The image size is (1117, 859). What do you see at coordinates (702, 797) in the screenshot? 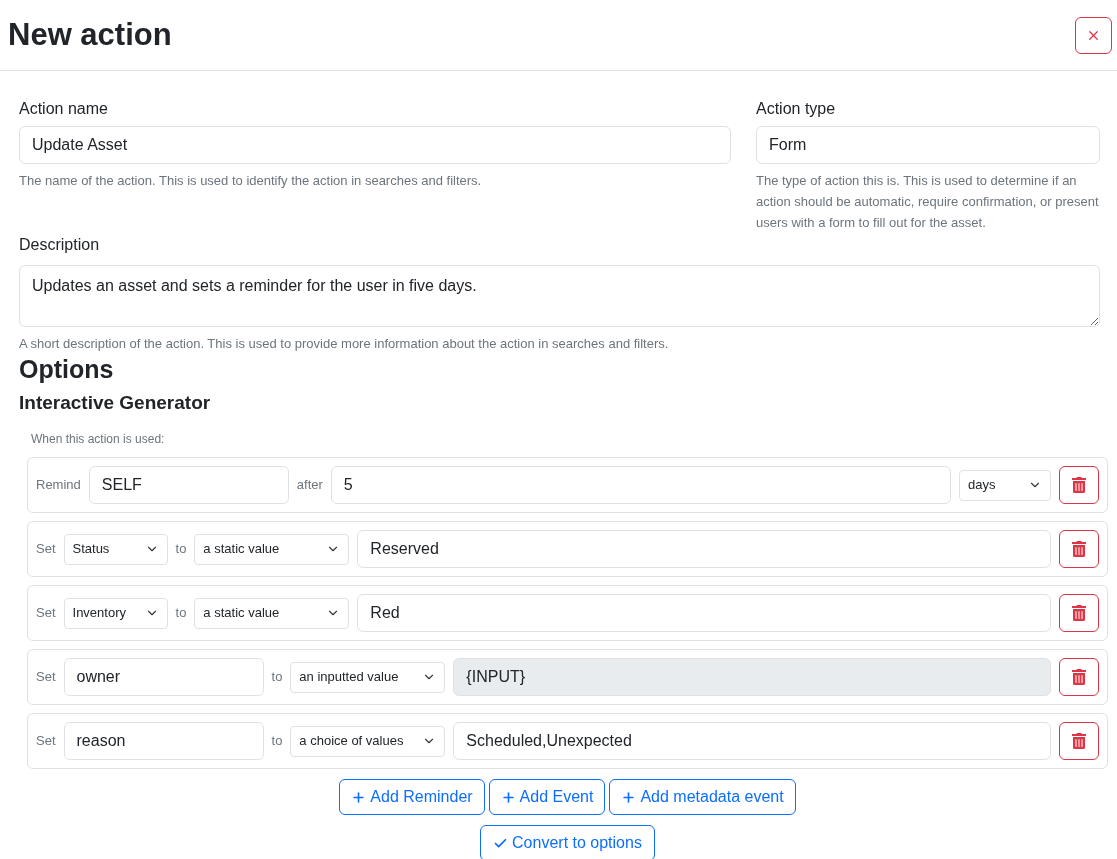
I see `add-button: Add metadata event` at bounding box center [702, 797].